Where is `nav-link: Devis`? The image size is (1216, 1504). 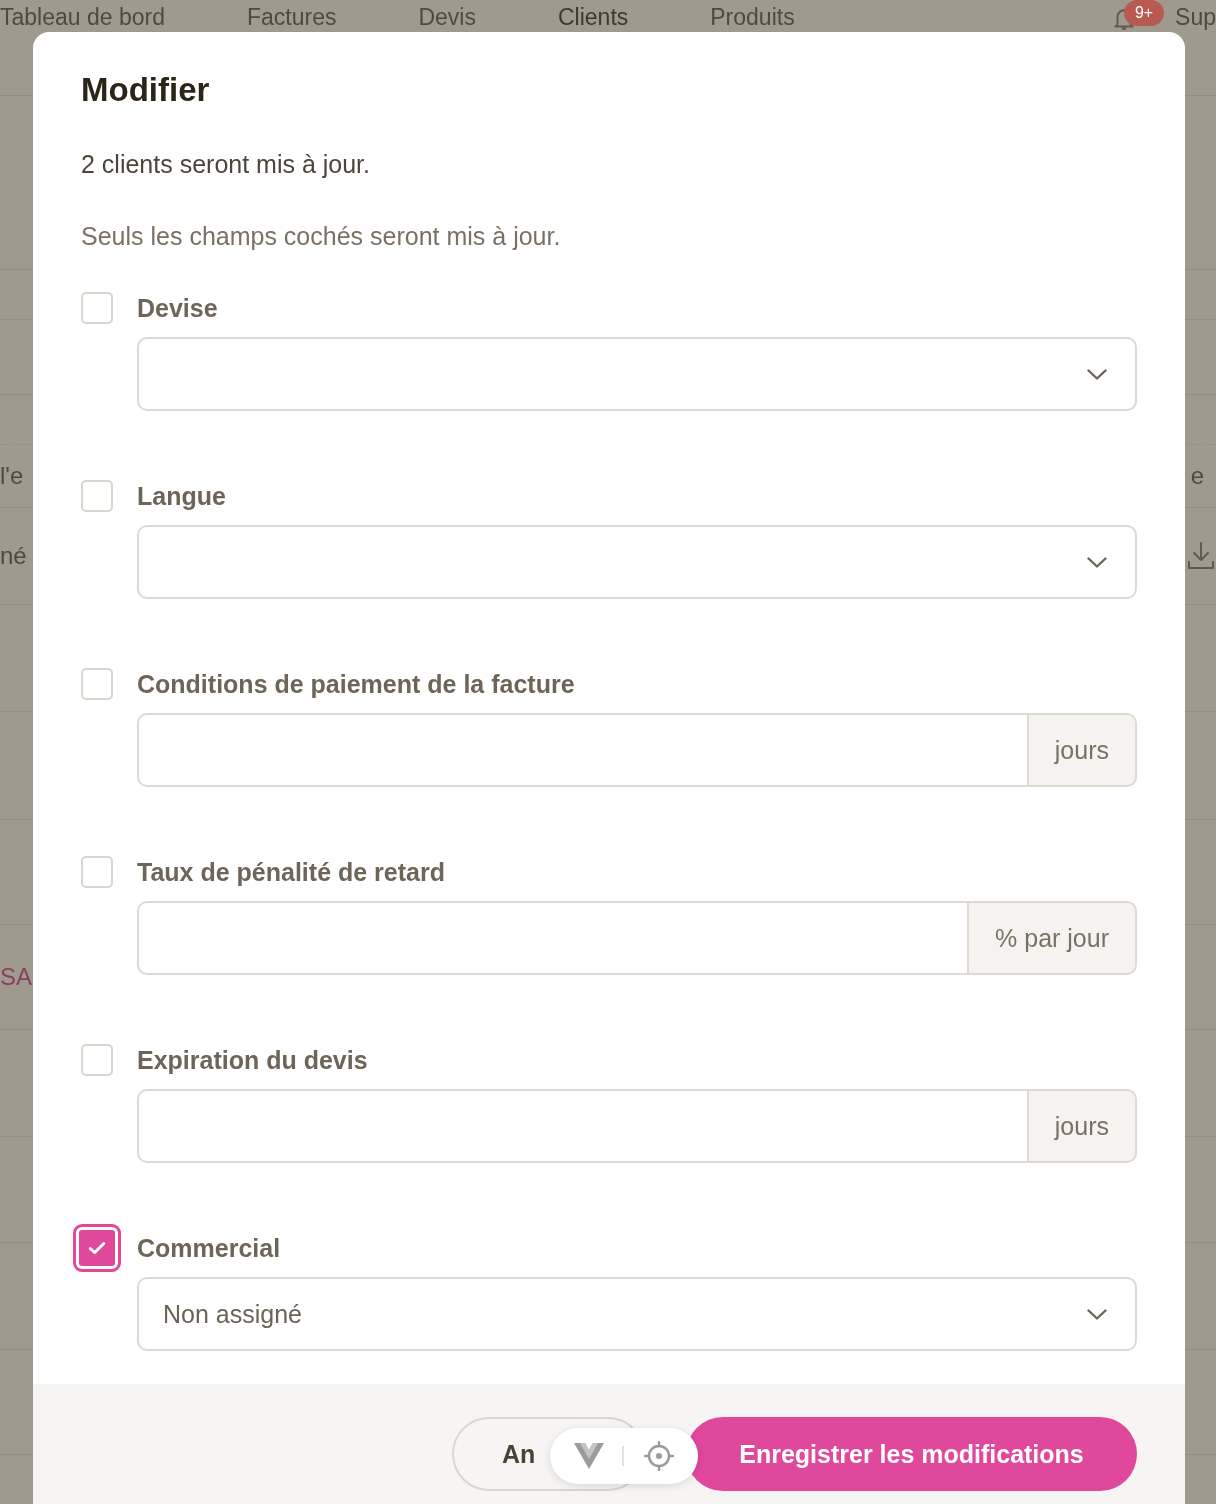 nav-link: Devis is located at coordinates (447, 17).